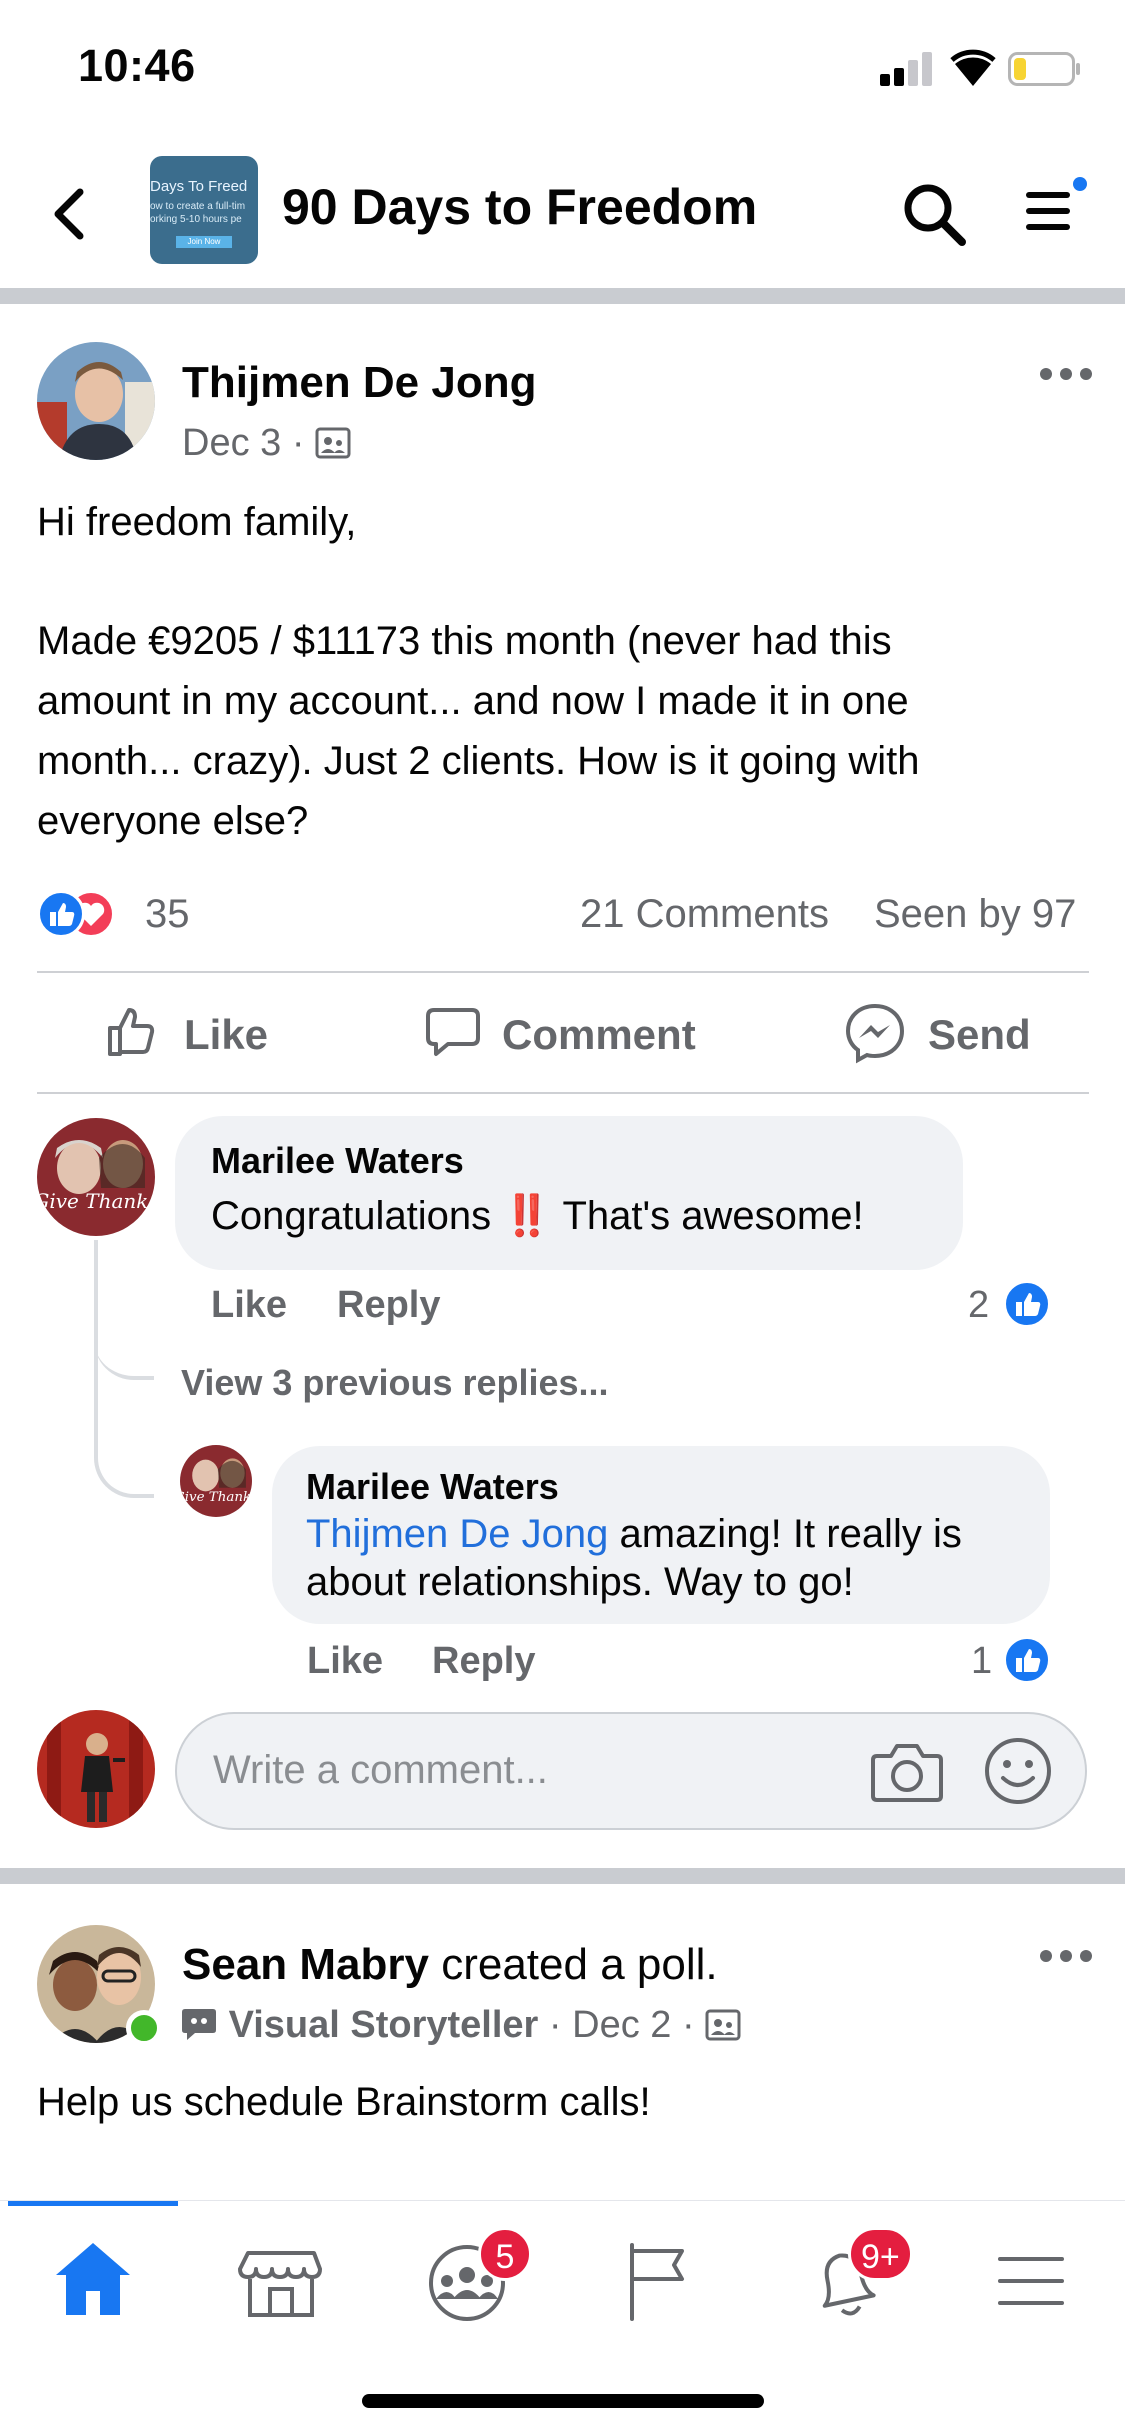  What do you see at coordinates (457, 1534) in the screenshot?
I see `mention-link: Thijmen De Jong` at bounding box center [457, 1534].